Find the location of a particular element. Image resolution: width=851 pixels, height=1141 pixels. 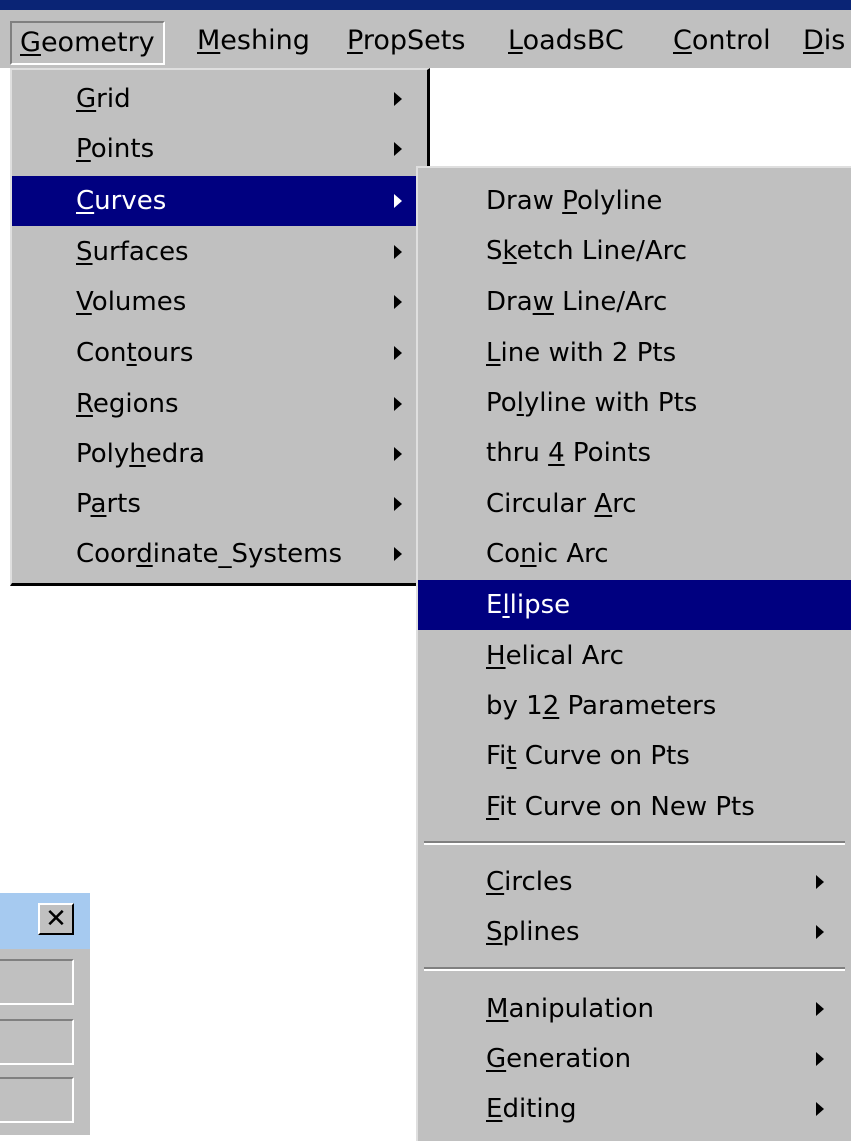

menu-item-grid: Grid is located at coordinates (219, 99).